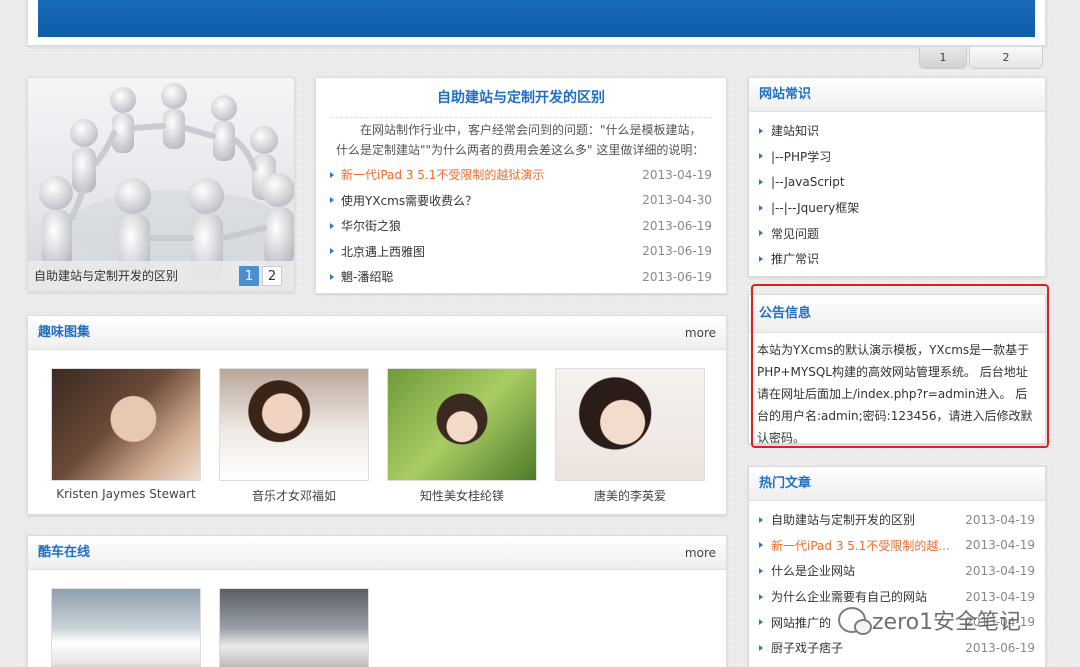 The image size is (1080, 667). Describe the element at coordinates (64, 332) in the screenshot. I see `gallery-title: 趣味图集` at that location.